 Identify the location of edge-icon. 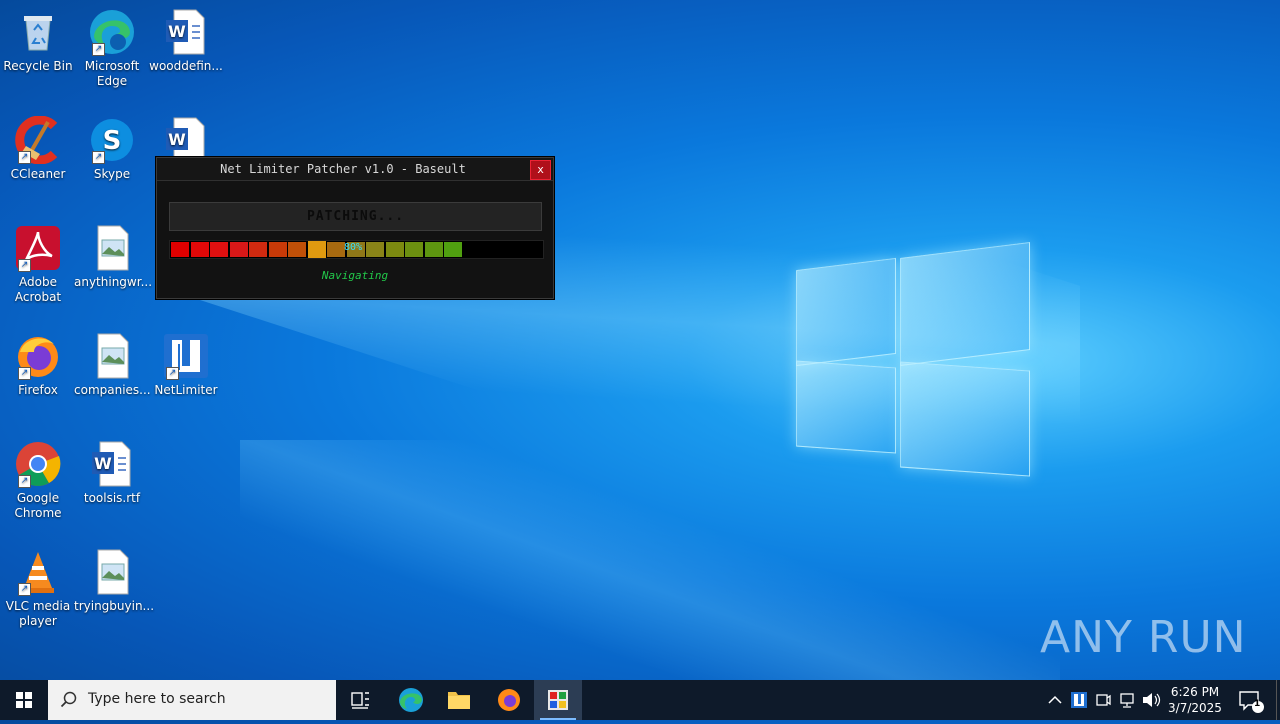
(411, 700).